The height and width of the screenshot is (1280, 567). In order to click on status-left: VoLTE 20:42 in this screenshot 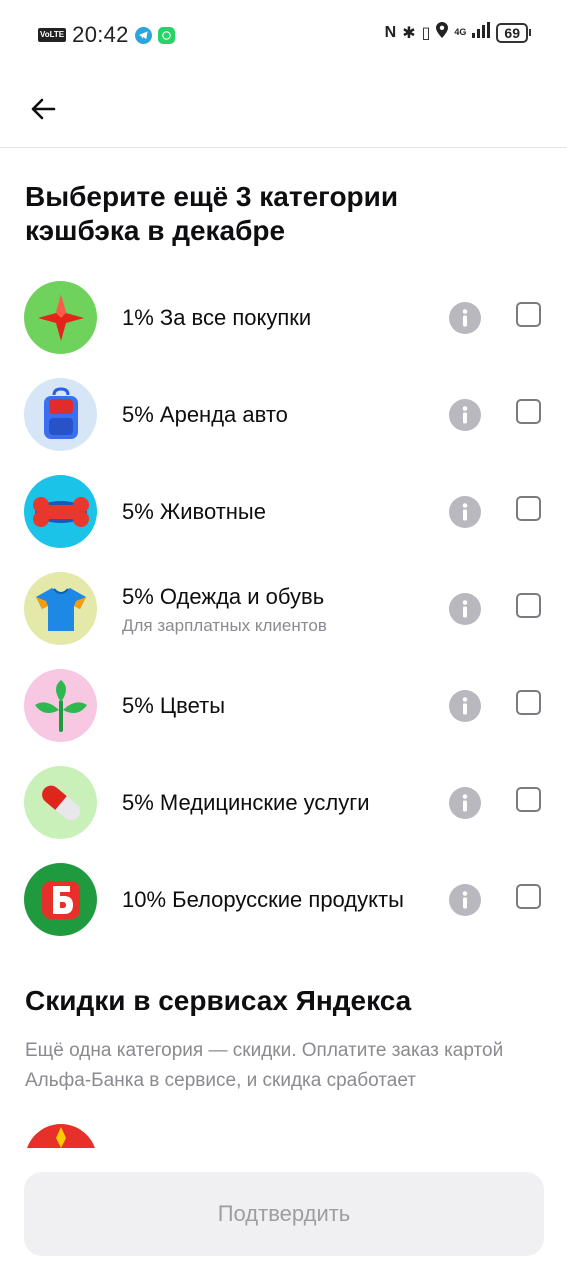, I will do `click(106, 35)`.